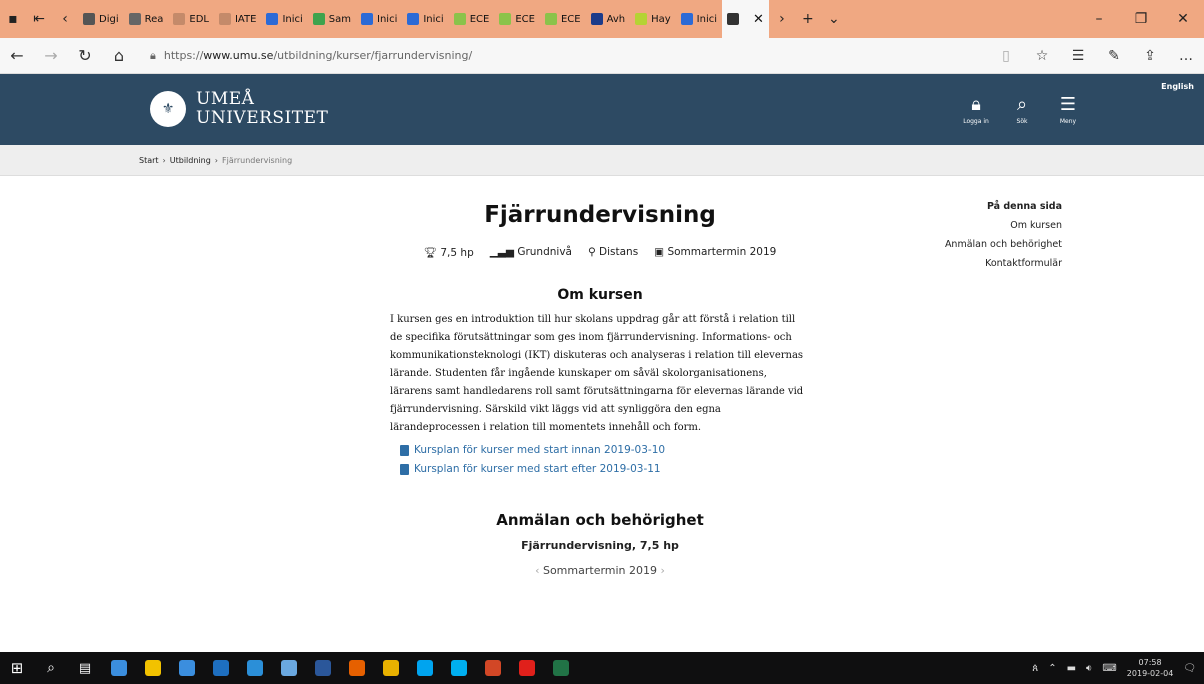 This screenshot has height=684, width=1204. Describe the element at coordinates (1099, 19) in the screenshot. I see `minimize-icon: –` at that location.